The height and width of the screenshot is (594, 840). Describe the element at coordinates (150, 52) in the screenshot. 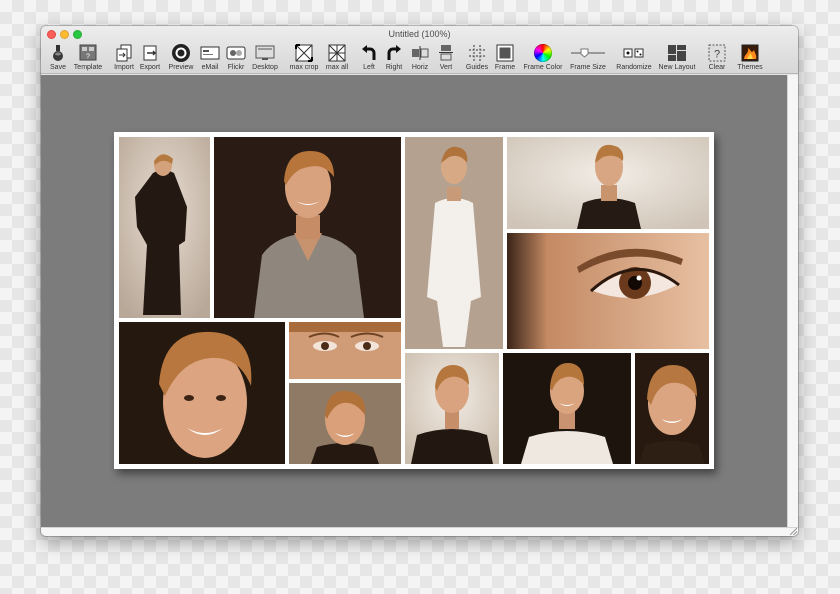

I see `export-icon` at that location.